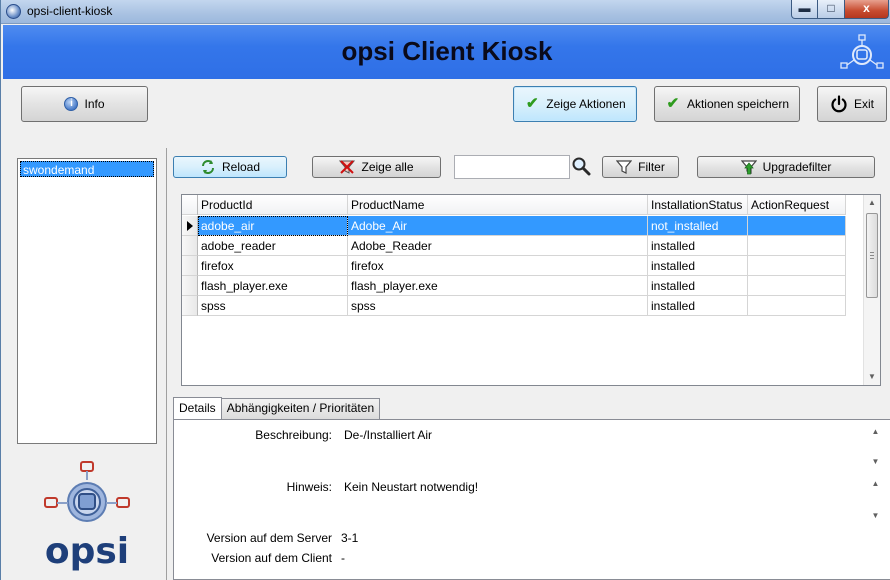  What do you see at coordinates (293, 435) in the screenshot?
I see `description-label: Beschreibung:` at bounding box center [293, 435].